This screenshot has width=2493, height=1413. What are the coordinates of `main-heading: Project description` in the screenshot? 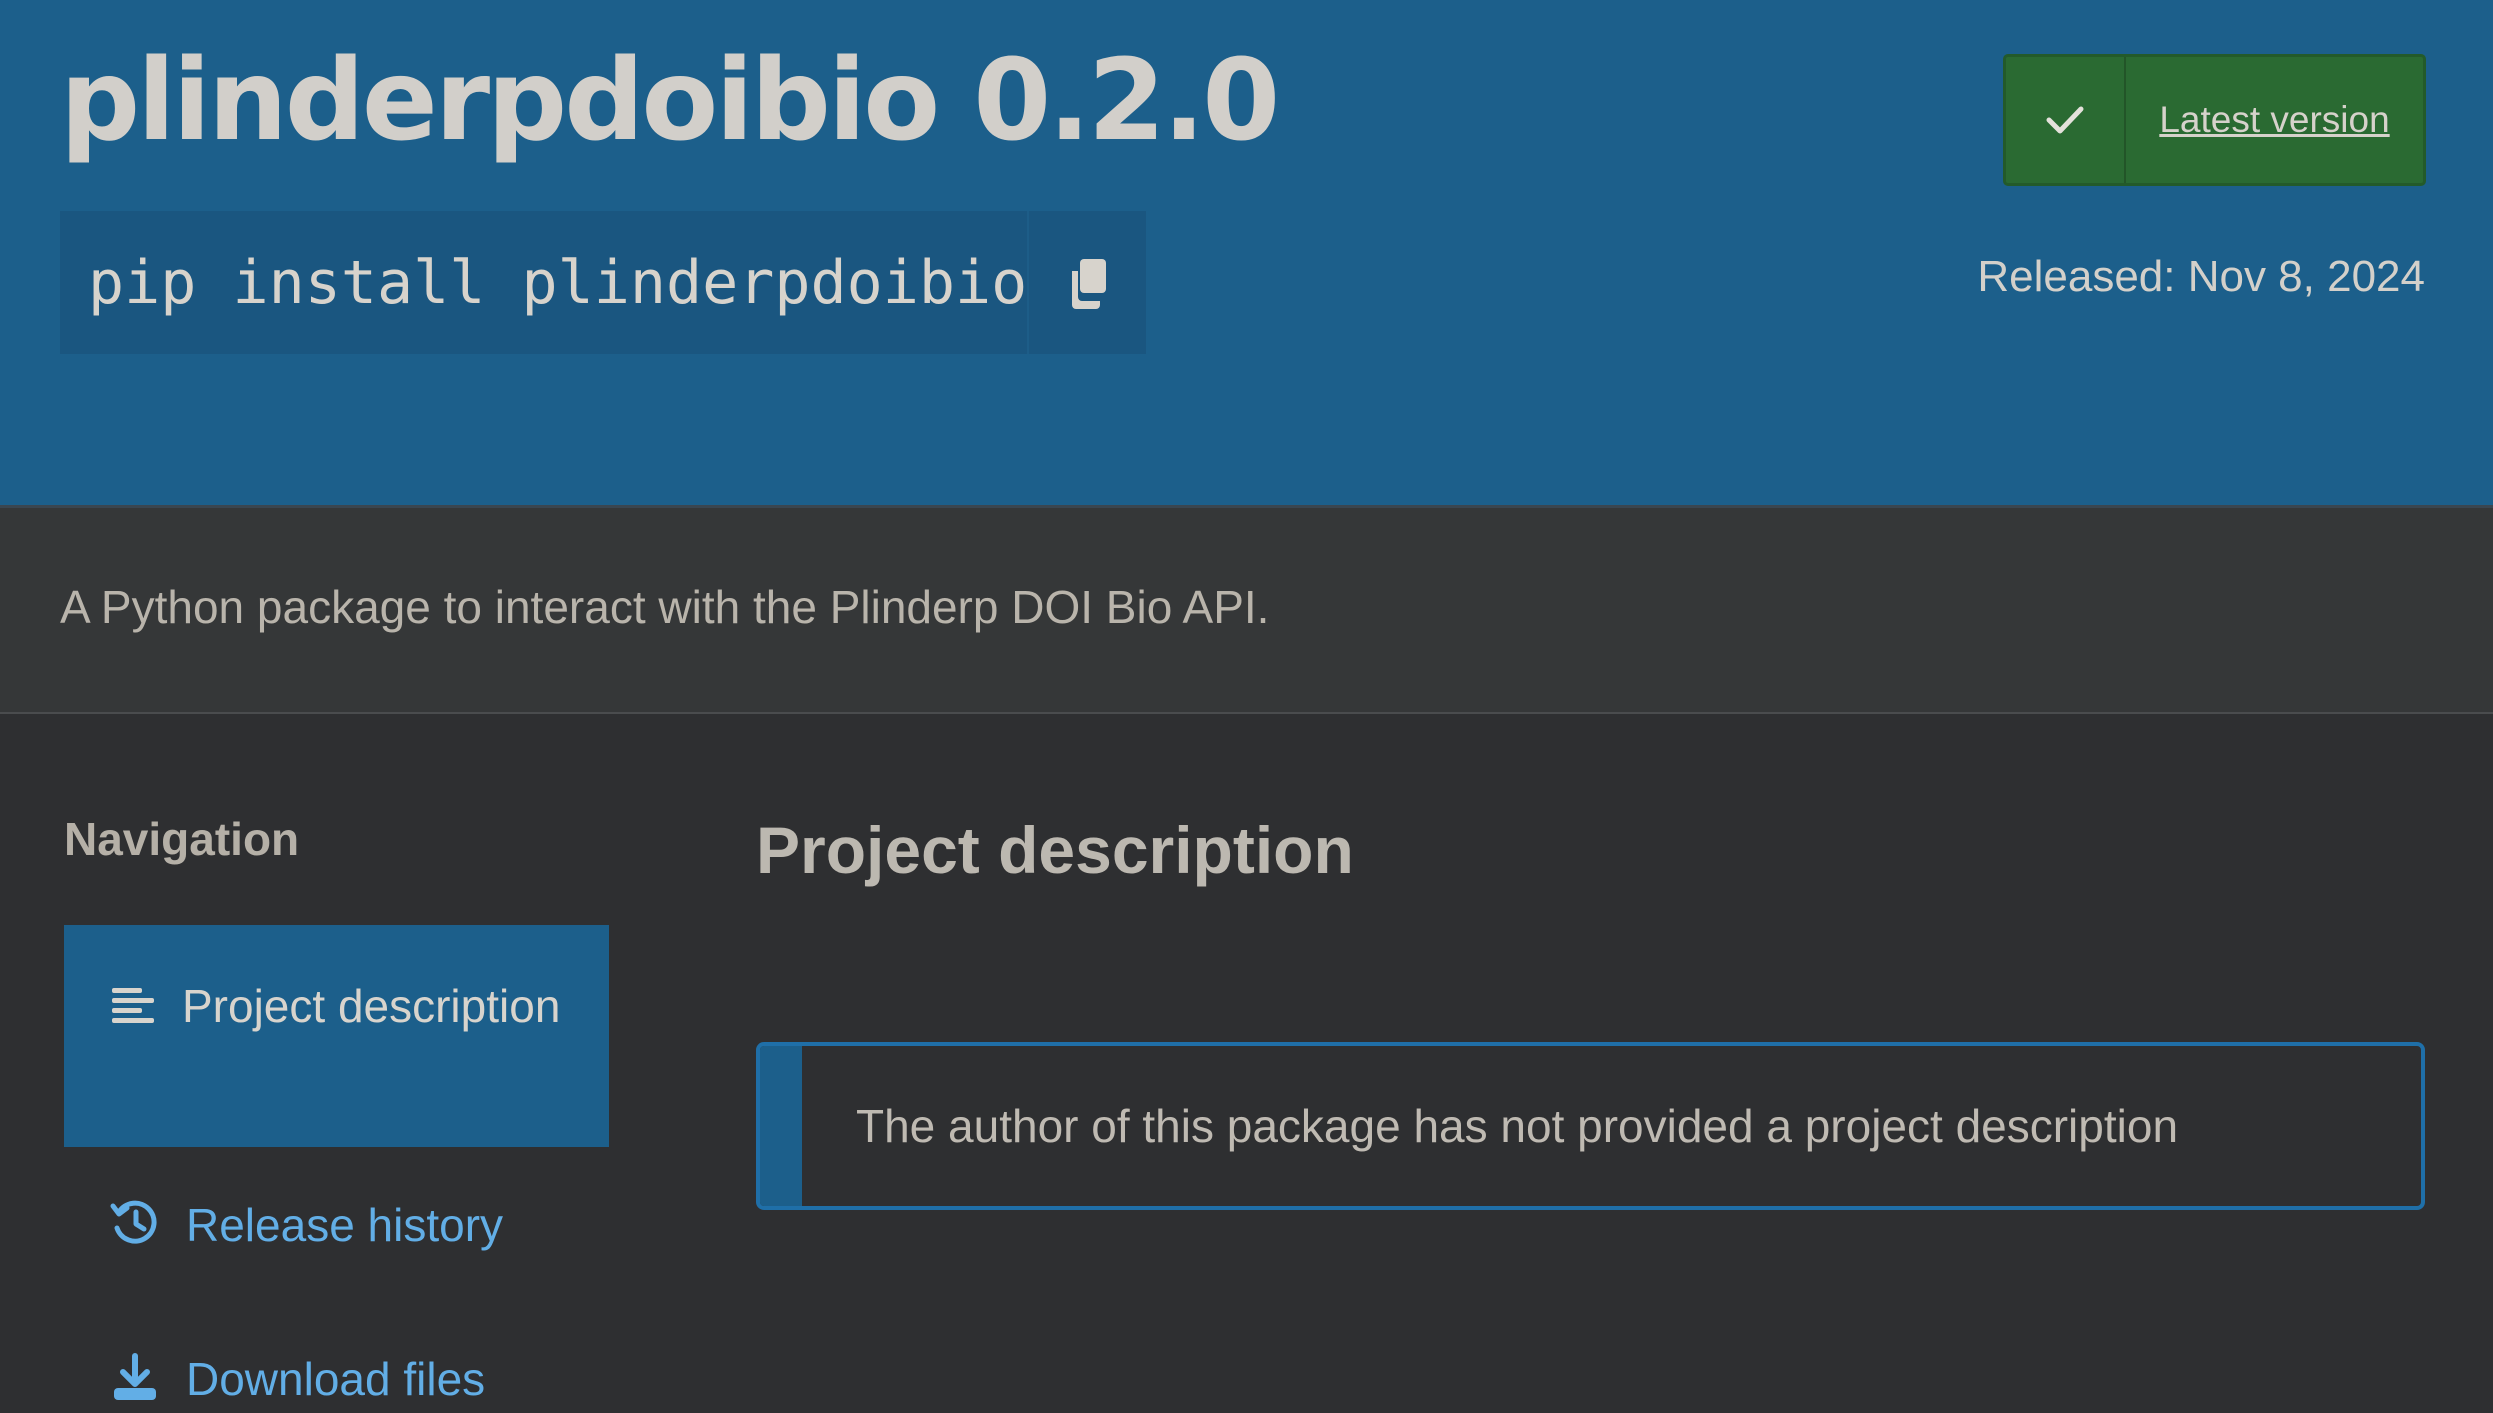 It's located at (1055, 850).